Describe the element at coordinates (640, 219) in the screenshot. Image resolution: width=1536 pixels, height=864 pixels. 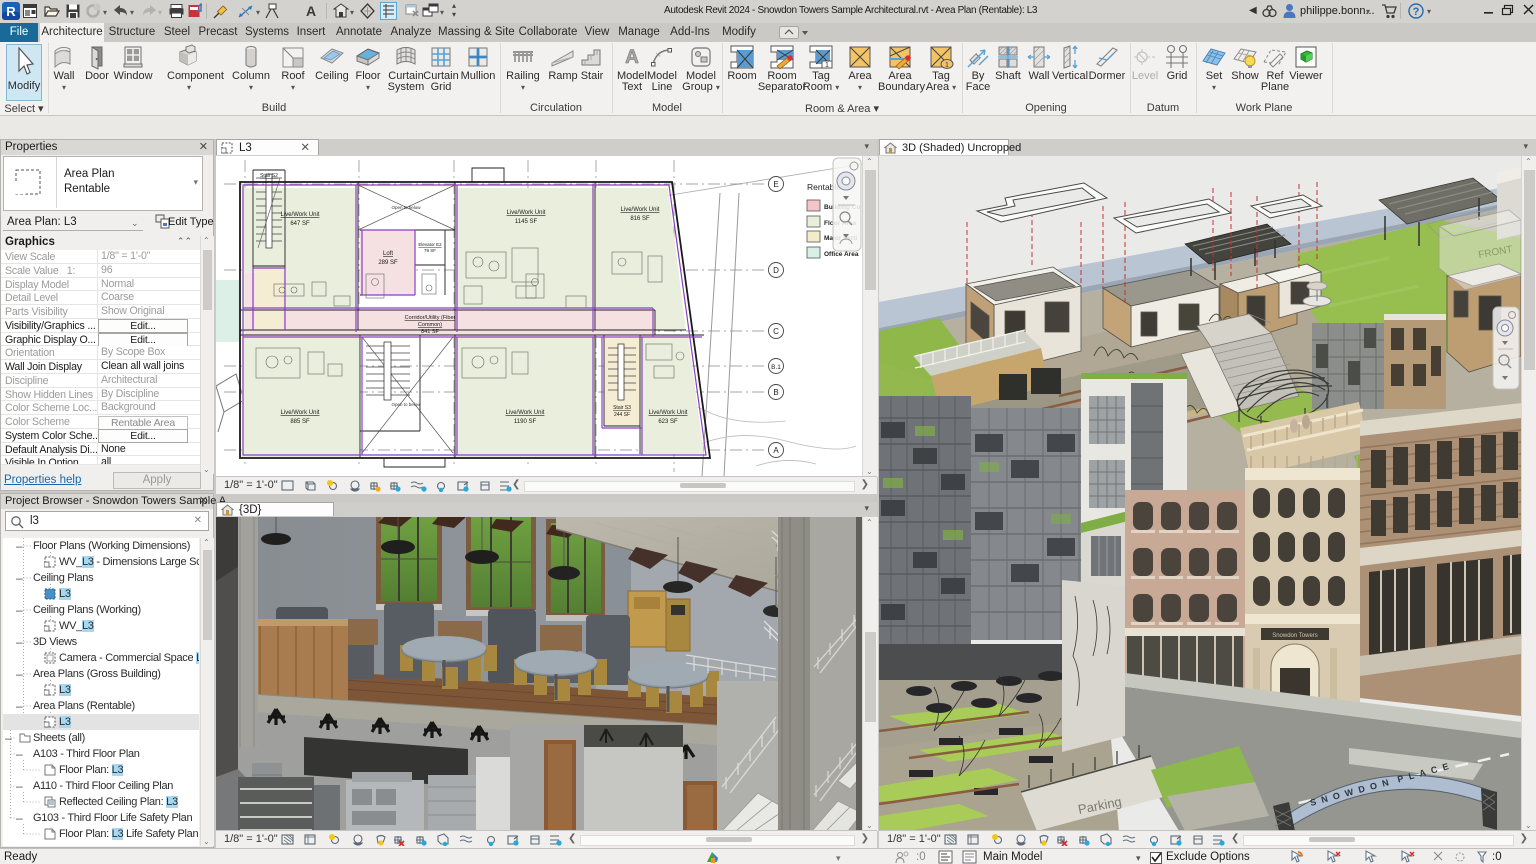
I see `svg-text: 816 SF` at that location.